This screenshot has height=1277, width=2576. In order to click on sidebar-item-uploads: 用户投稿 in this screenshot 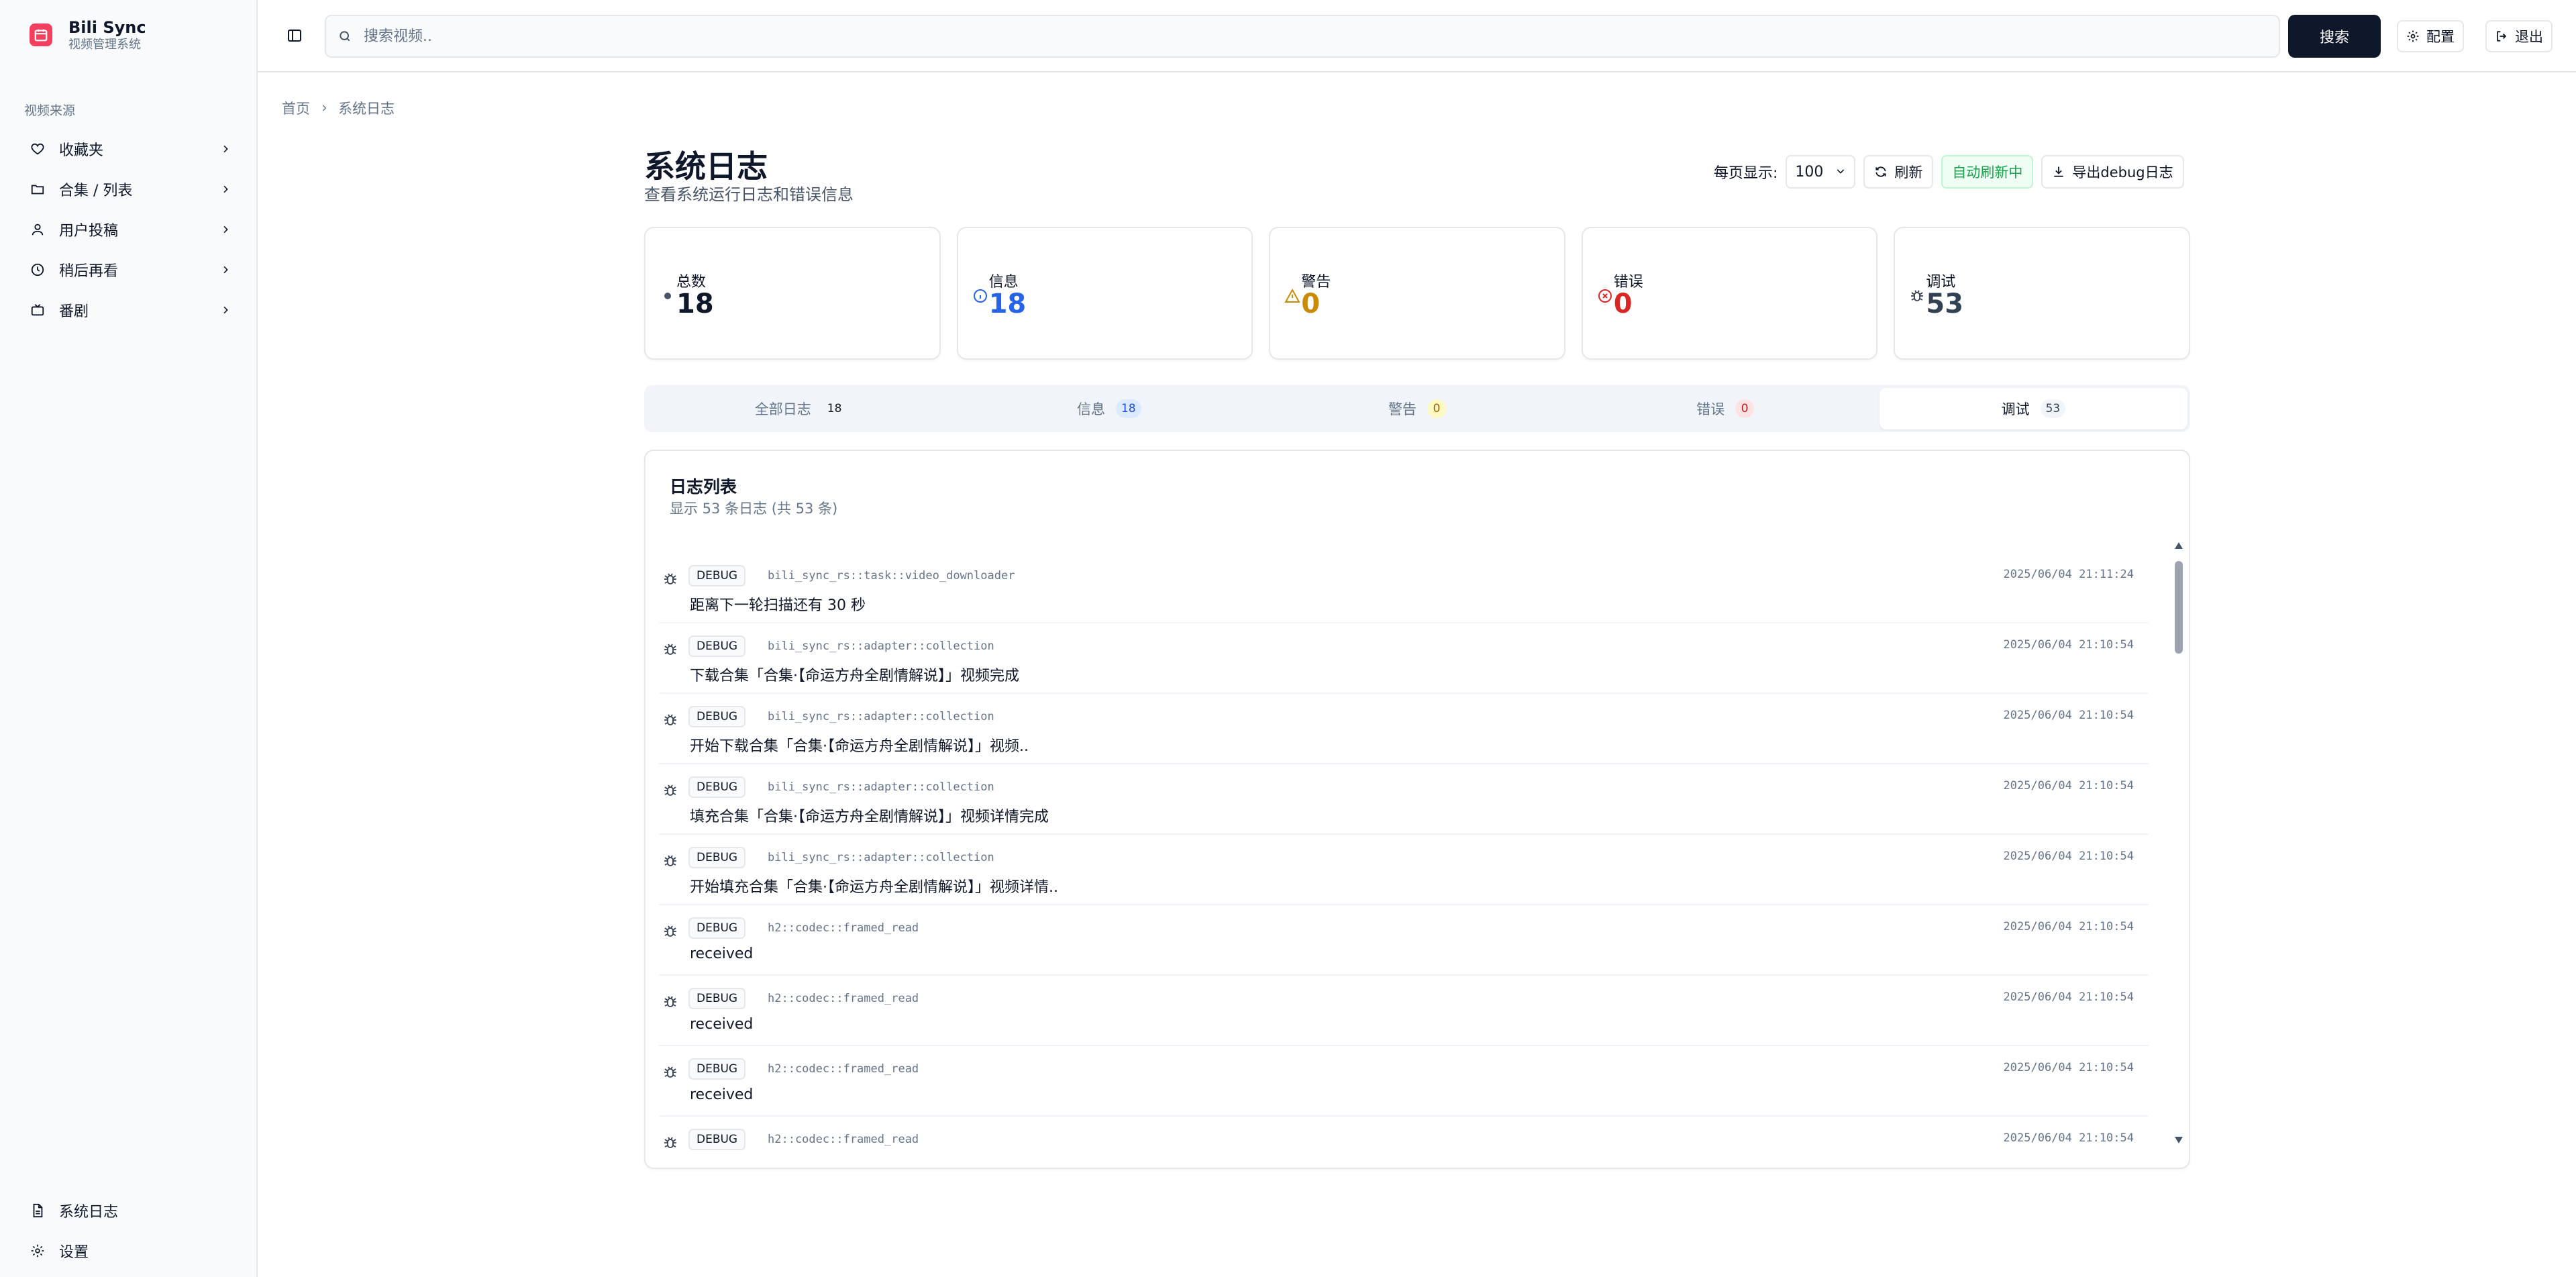, I will do `click(129, 229)`.